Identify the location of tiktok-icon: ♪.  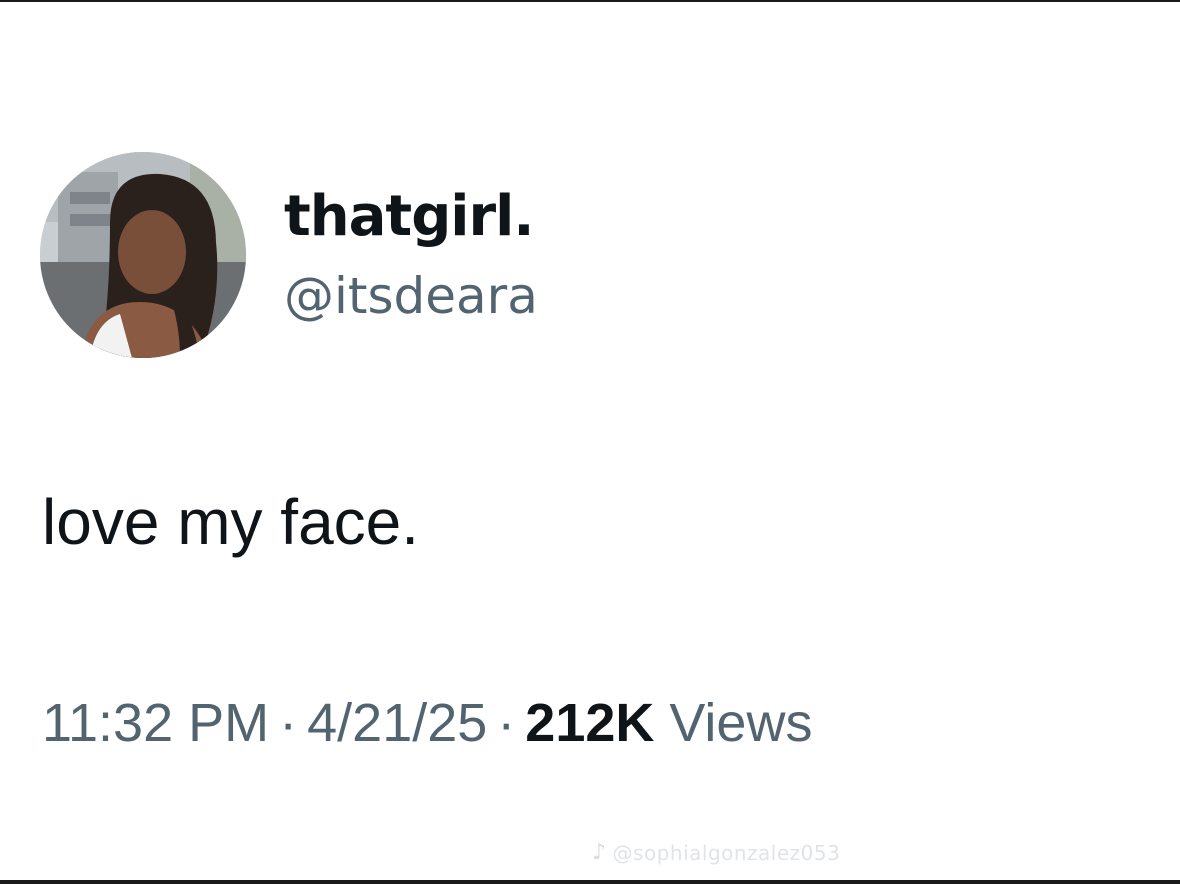
(599, 852).